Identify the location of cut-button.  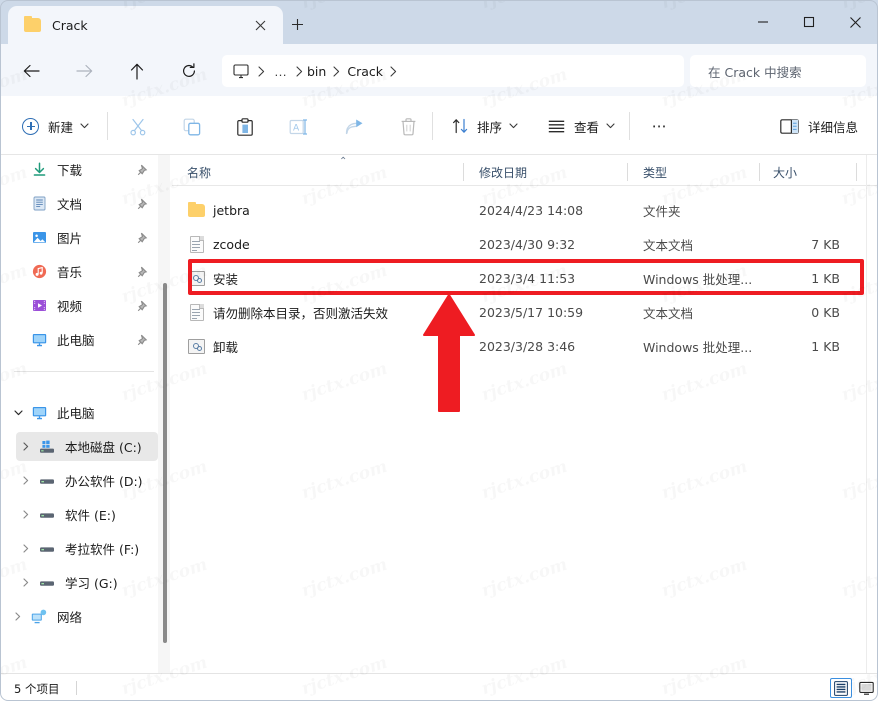
(138, 127).